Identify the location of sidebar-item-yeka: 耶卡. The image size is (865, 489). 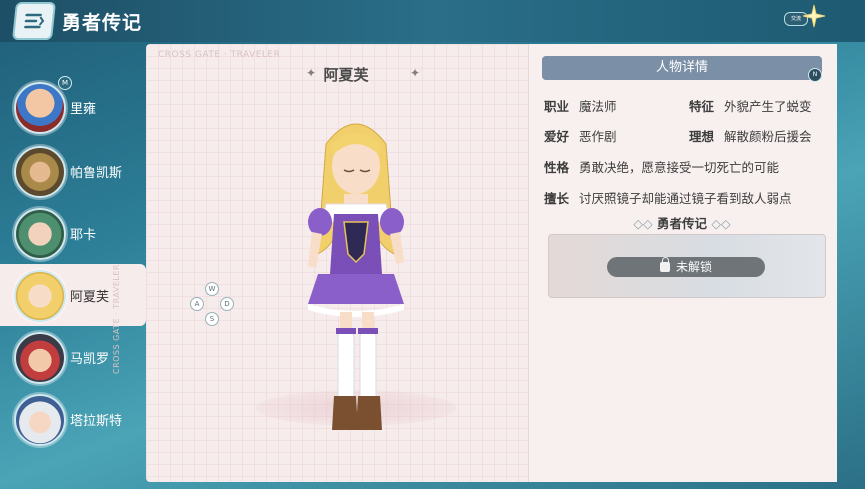
(73, 233).